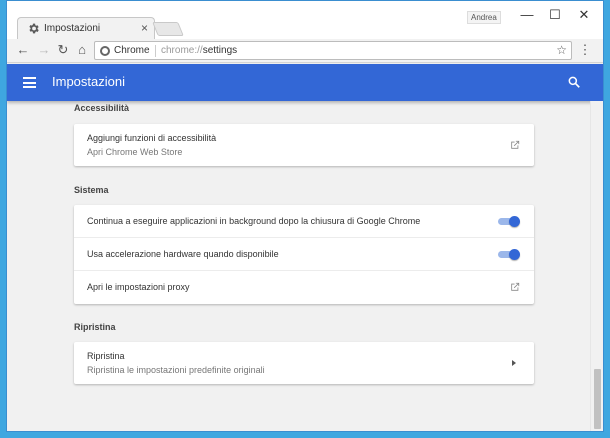  What do you see at coordinates (514, 363) in the screenshot?
I see `chevron-right-icon` at bounding box center [514, 363].